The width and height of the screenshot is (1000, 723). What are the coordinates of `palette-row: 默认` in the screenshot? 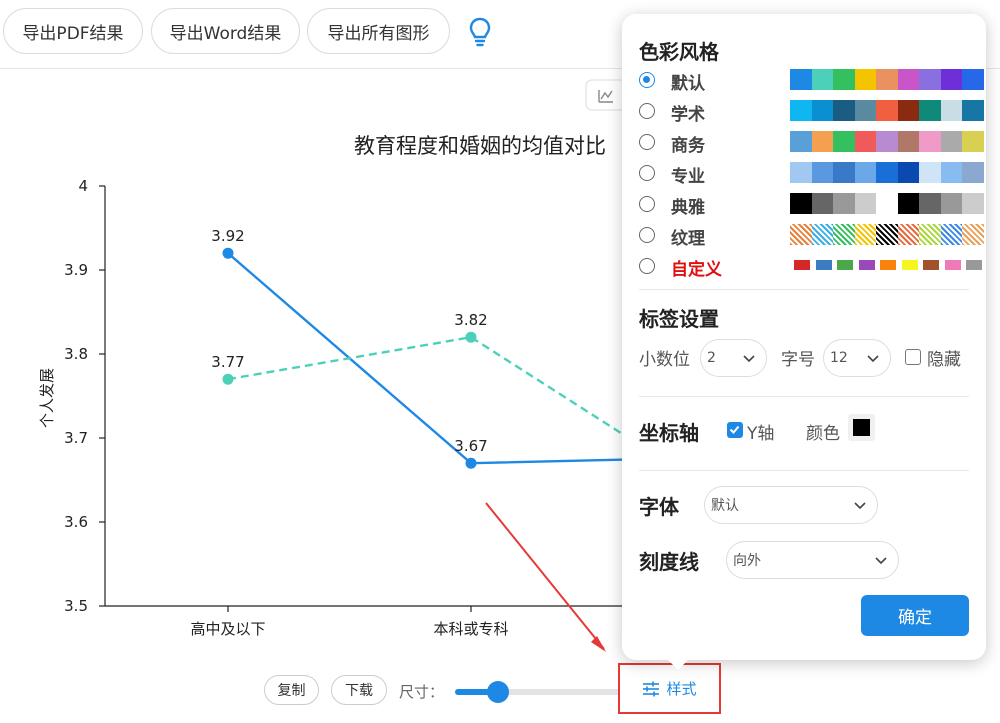 It's located at (811, 80).